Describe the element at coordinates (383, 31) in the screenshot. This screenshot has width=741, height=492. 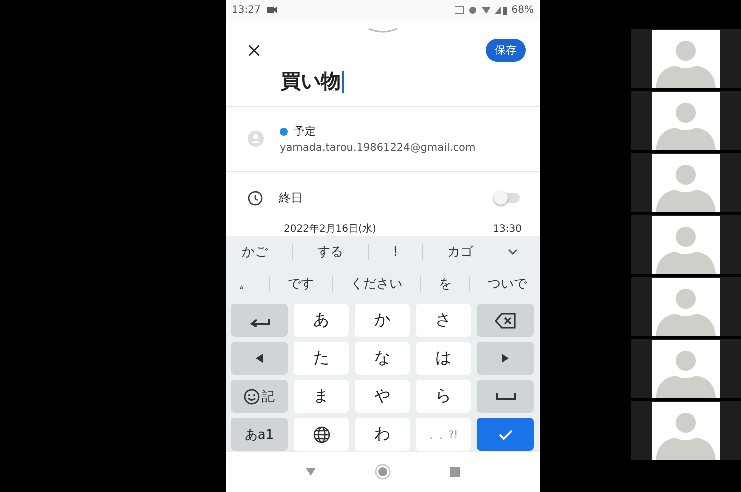
I see `sheet-handle-icon` at that location.